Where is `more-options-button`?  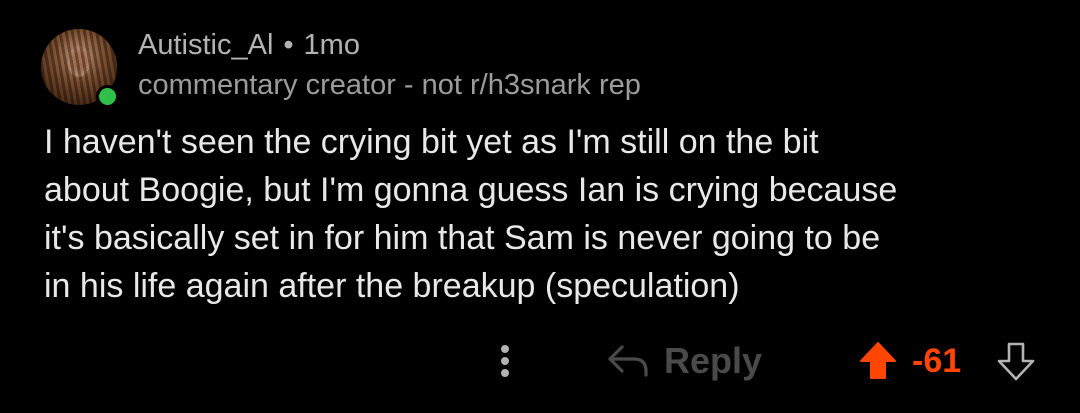
more-options-button is located at coordinates (505, 361).